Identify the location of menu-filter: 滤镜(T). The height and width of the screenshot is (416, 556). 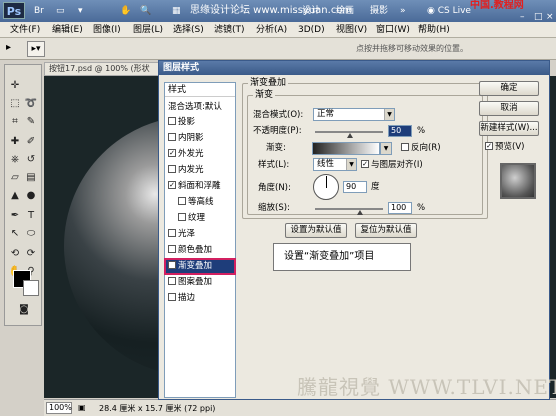
(229, 30).